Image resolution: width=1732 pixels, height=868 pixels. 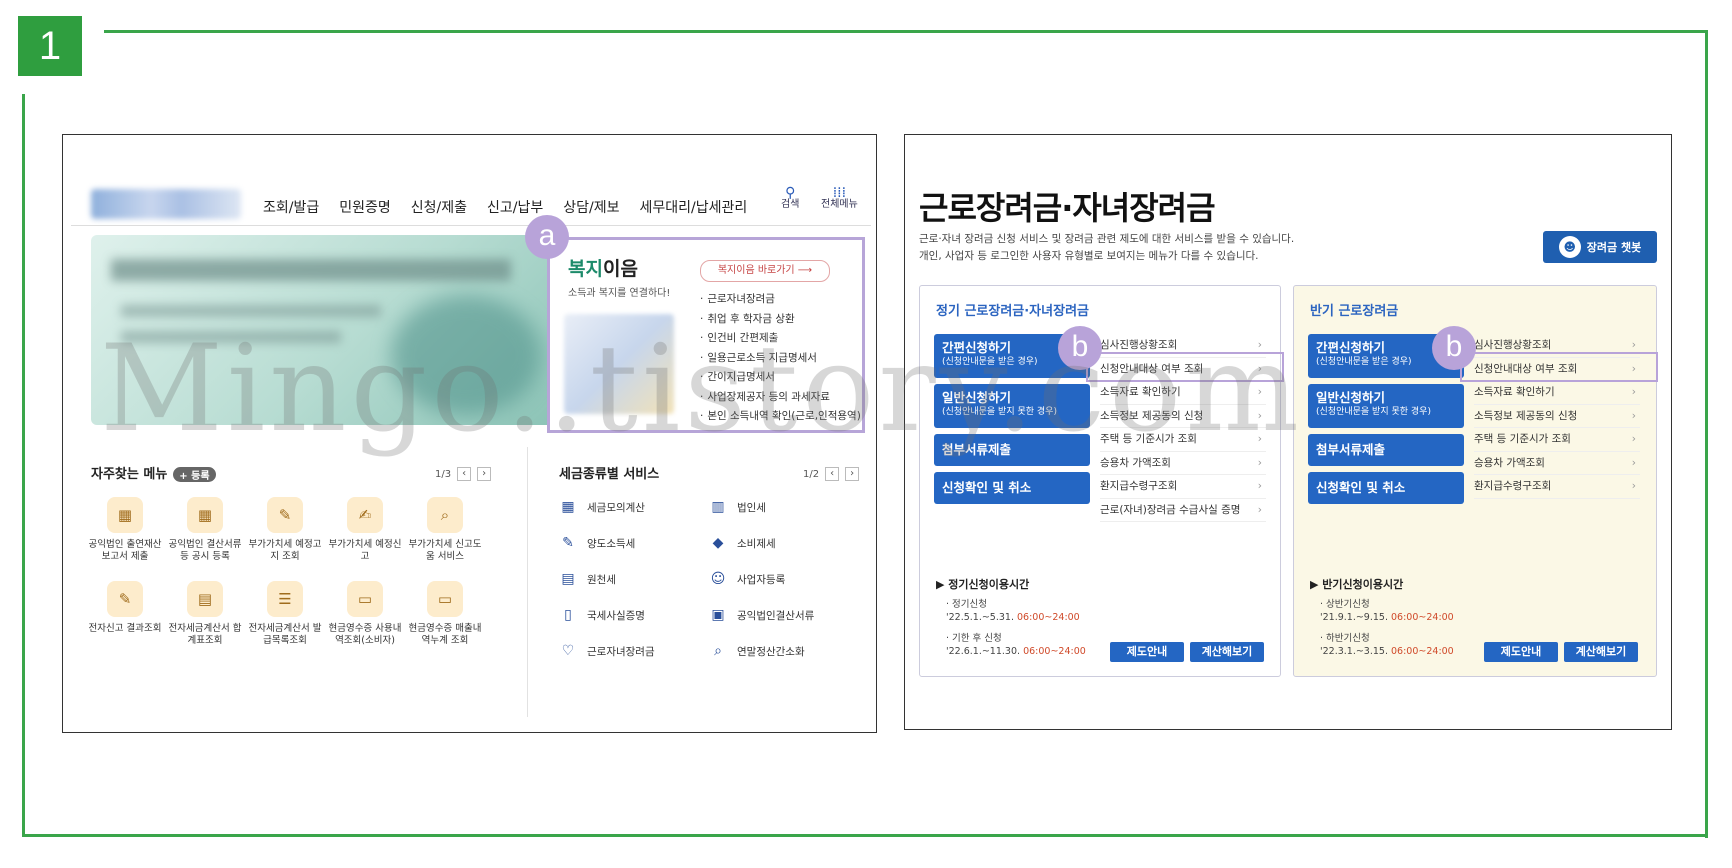 I want to click on favorite-item: ▭ 현금영수증 매출내역누계 조회, so click(x=445, y=614).